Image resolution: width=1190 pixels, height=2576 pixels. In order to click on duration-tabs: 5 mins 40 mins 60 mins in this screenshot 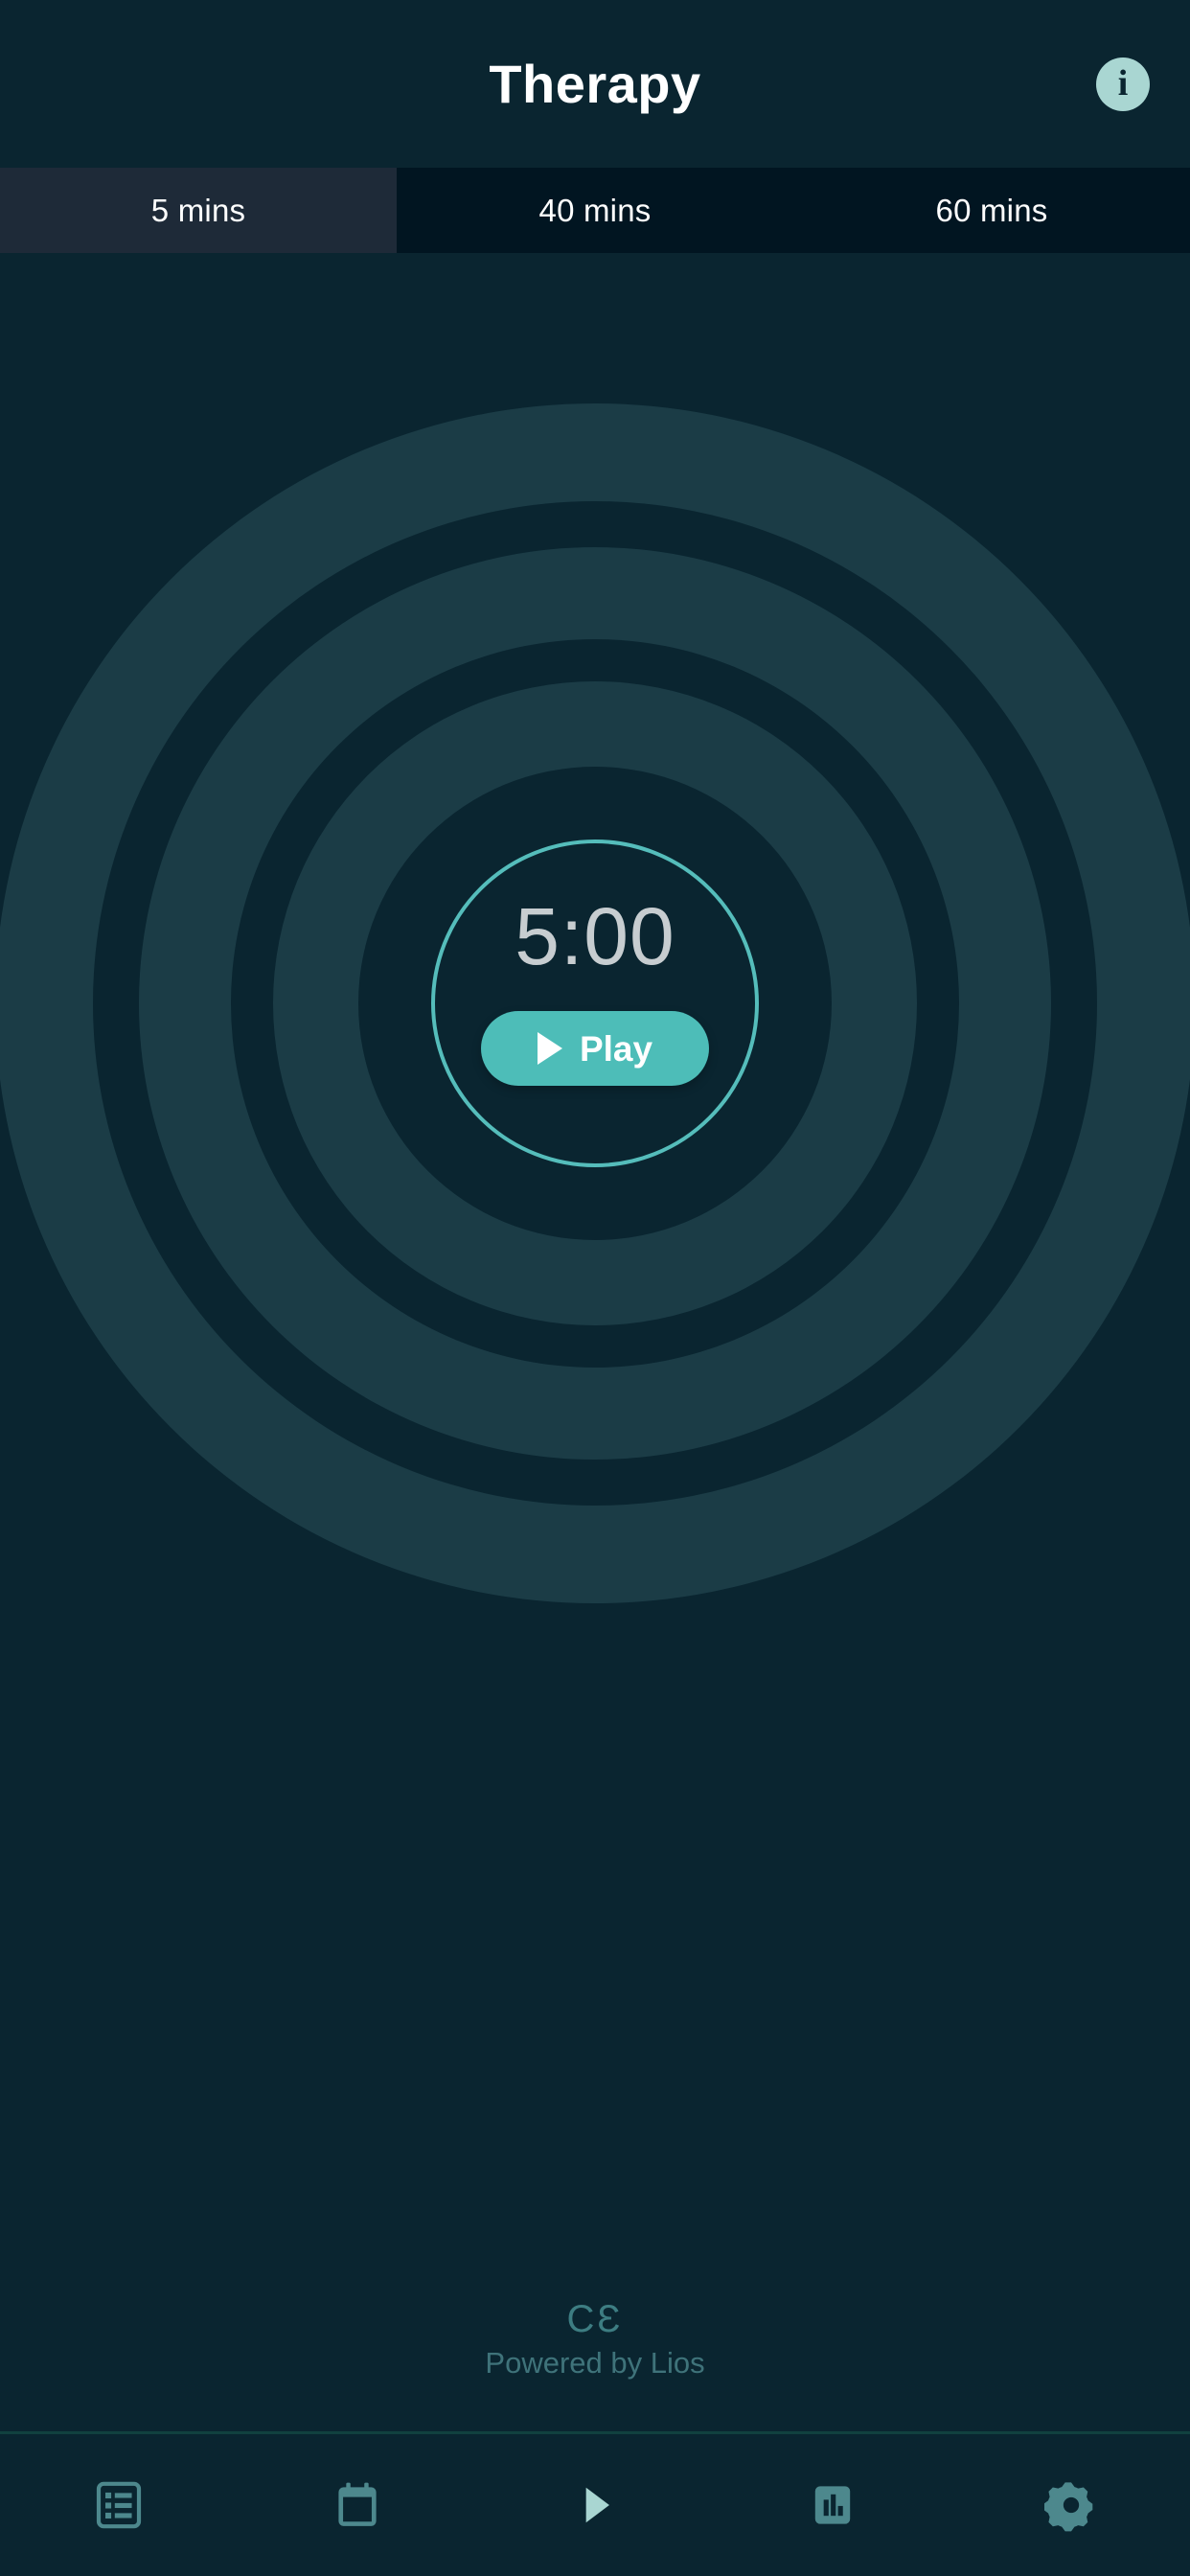, I will do `click(595, 210)`.